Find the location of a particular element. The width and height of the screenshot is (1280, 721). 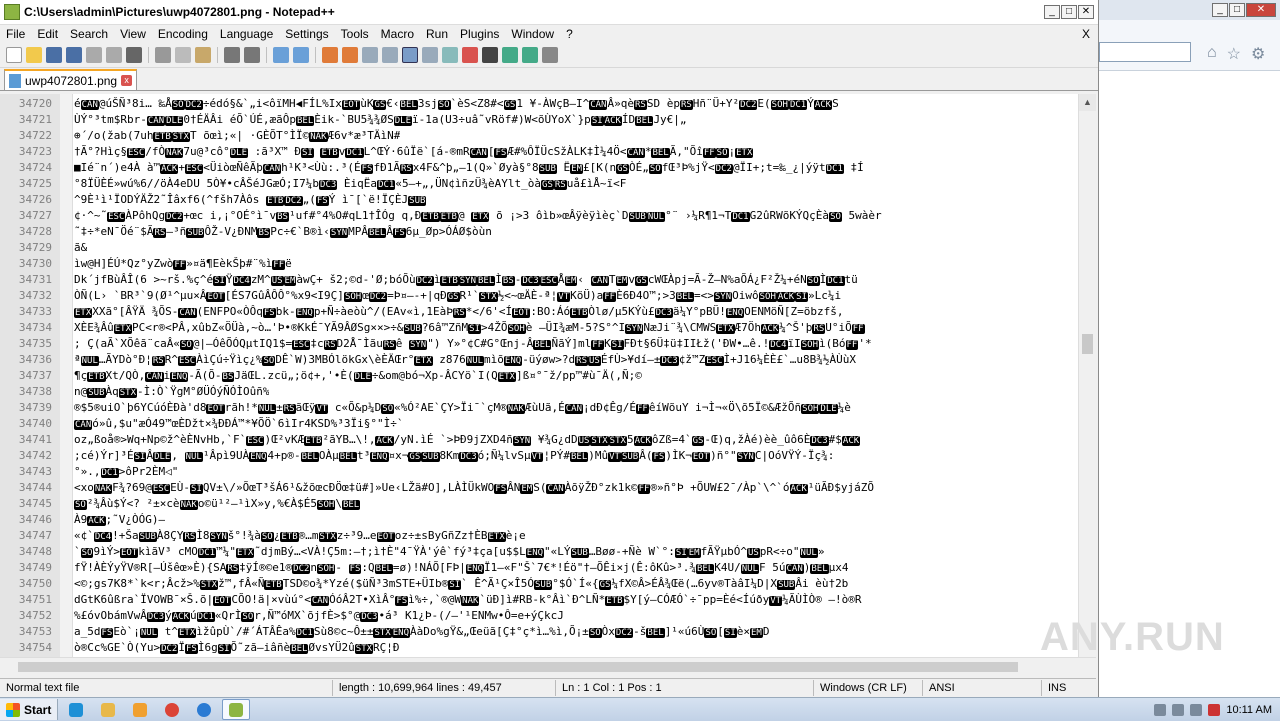

macro-save-icon is located at coordinates (550, 55).